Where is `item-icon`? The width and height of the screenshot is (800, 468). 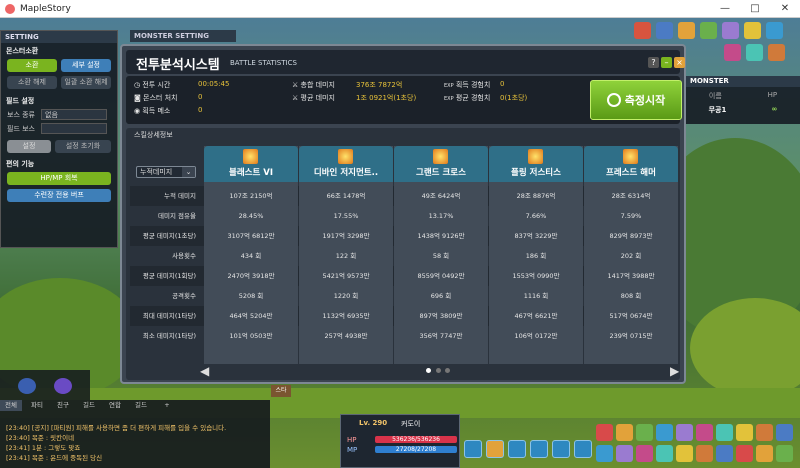 item-icon is located at coordinates (730, 30).